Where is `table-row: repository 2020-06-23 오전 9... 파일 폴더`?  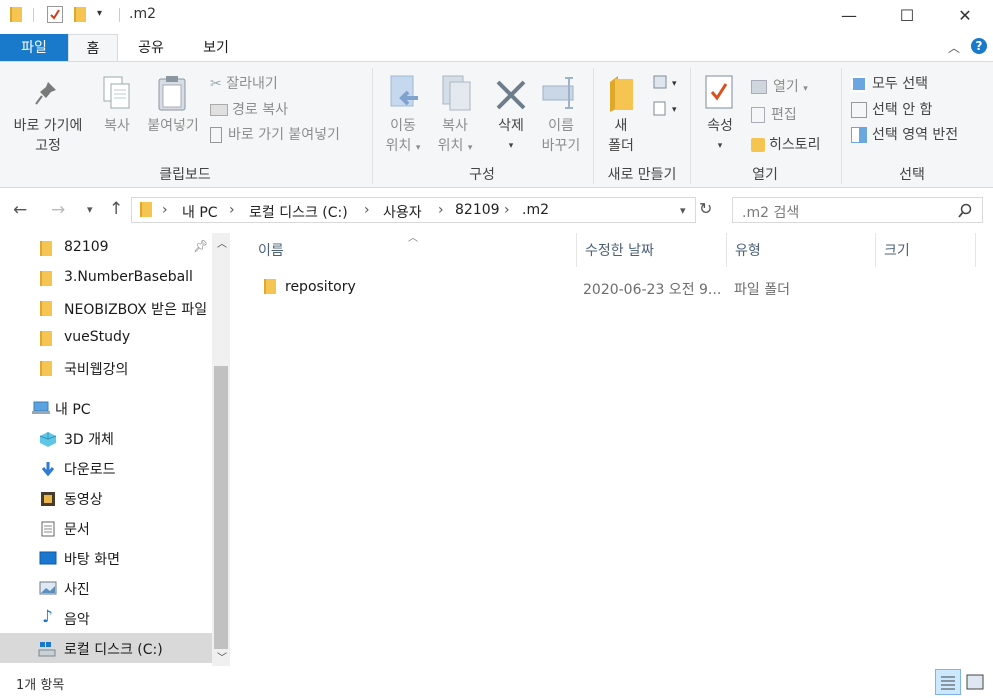
table-row: repository 2020-06-23 오전 9... 파일 폴더 is located at coordinates (615, 287).